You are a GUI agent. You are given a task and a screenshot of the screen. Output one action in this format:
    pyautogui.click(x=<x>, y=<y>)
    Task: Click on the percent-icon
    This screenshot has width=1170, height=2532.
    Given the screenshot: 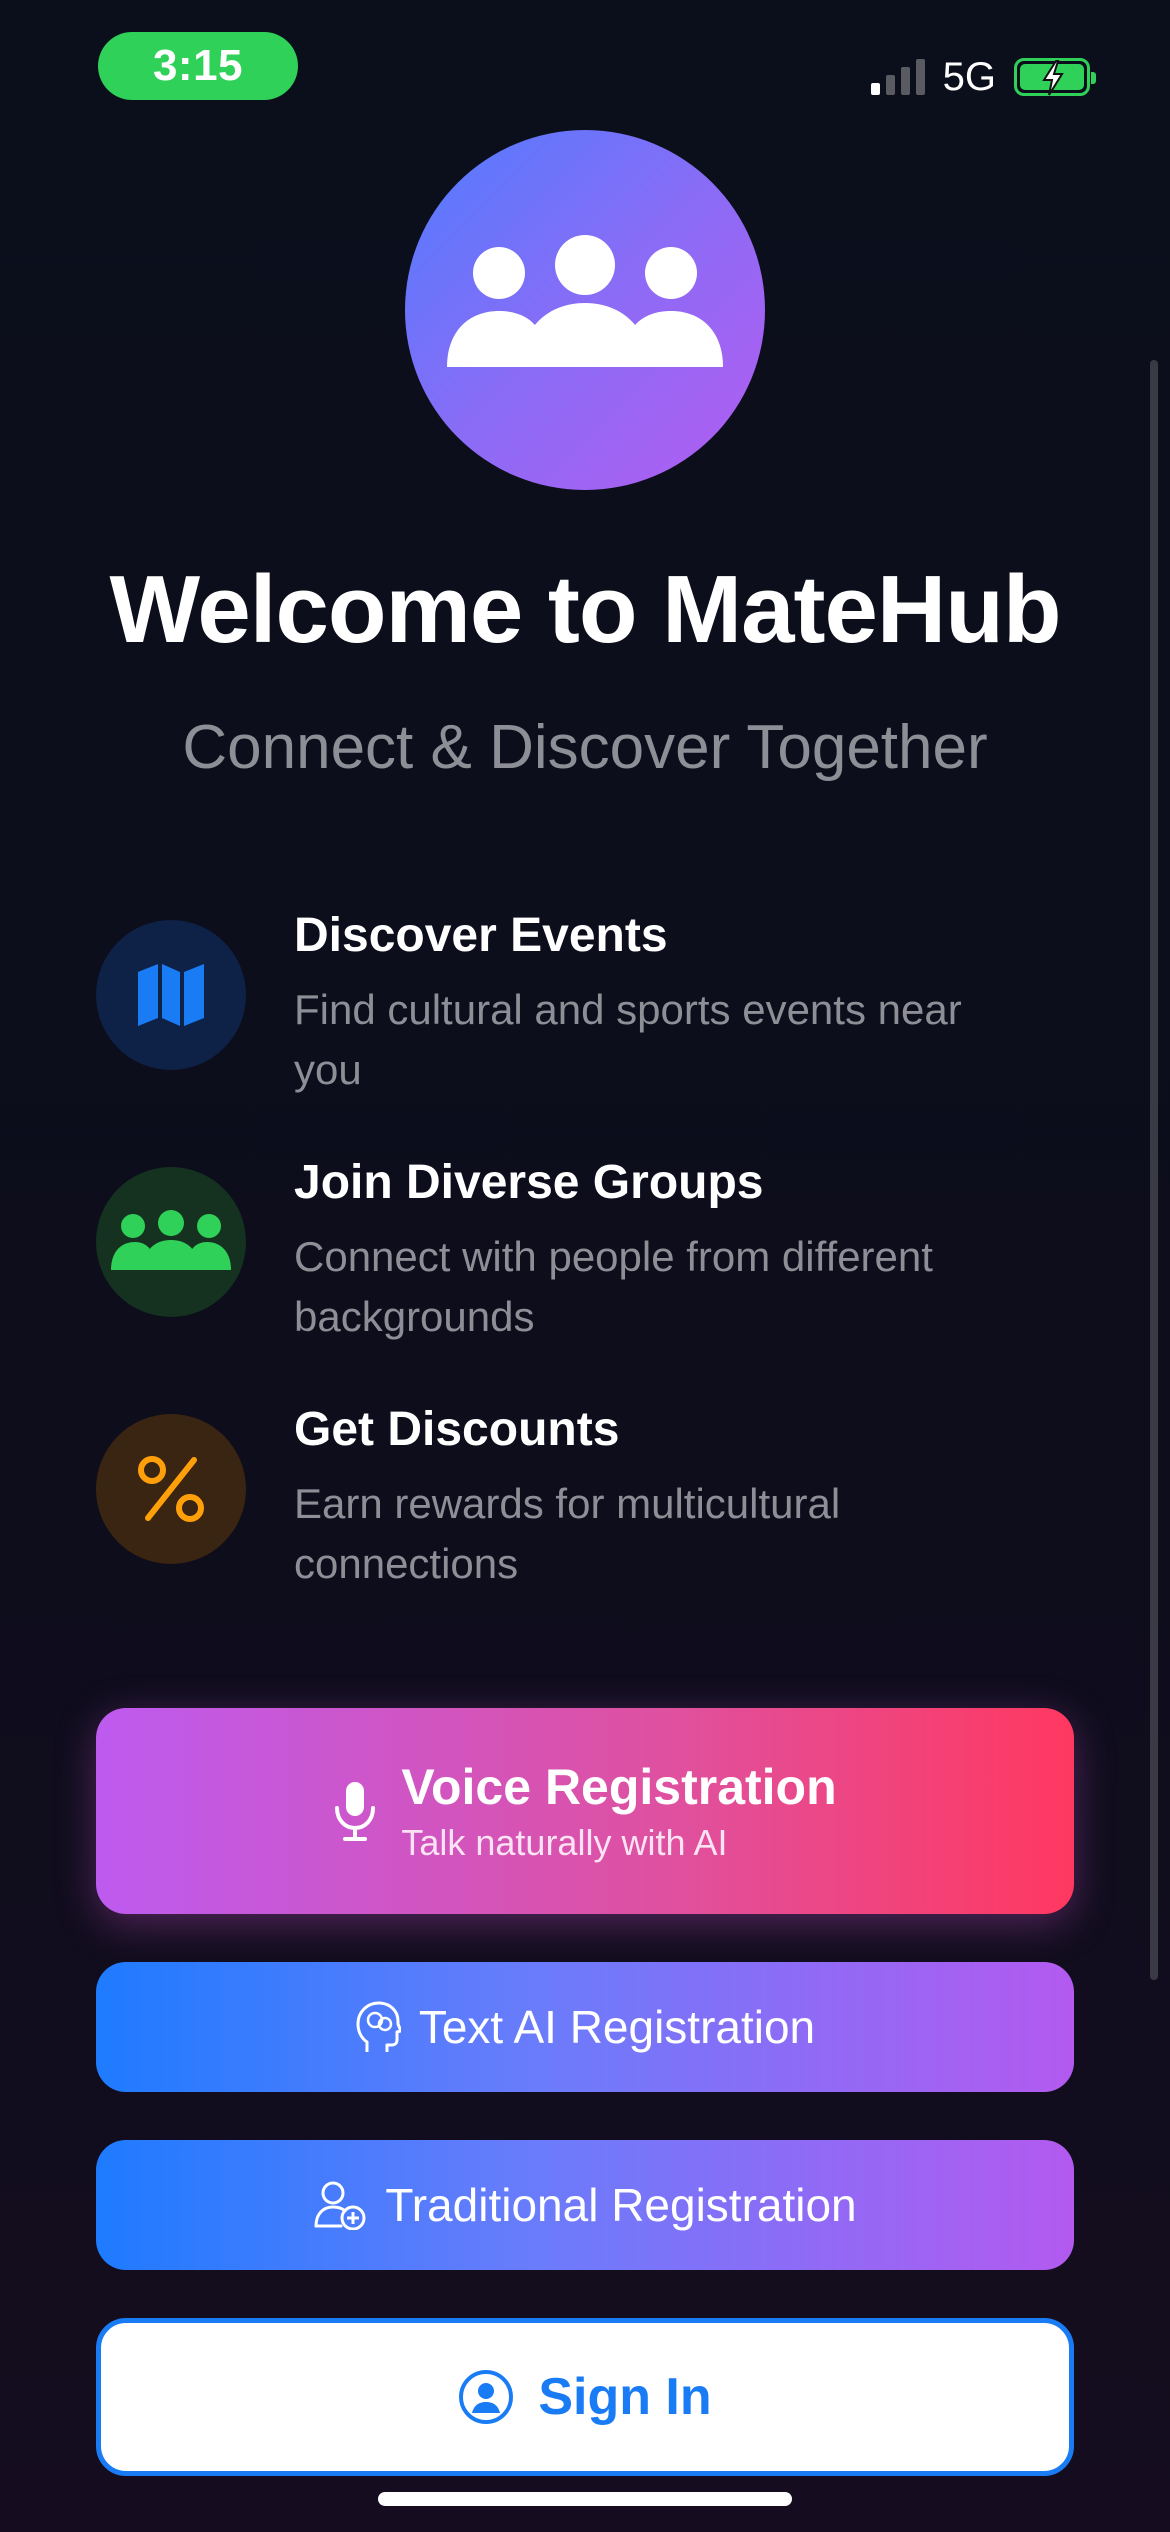 What is the action you would take?
    pyautogui.click(x=171, y=1489)
    